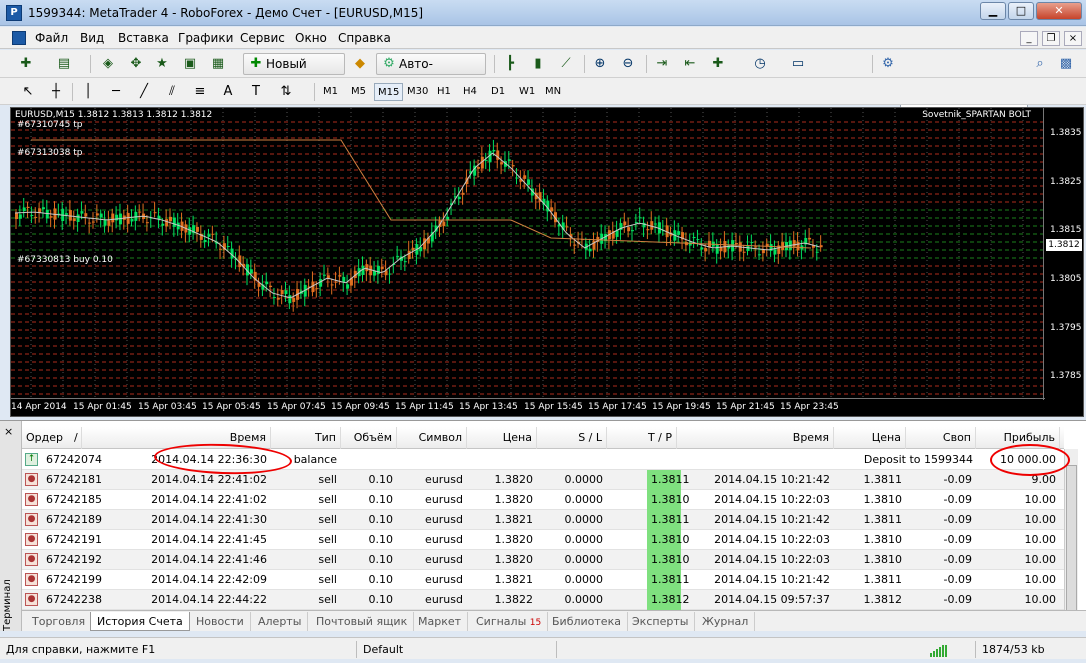  What do you see at coordinates (262, 38) in the screenshot?
I see `menu-tools: Сервис` at bounding box center [262, 38].